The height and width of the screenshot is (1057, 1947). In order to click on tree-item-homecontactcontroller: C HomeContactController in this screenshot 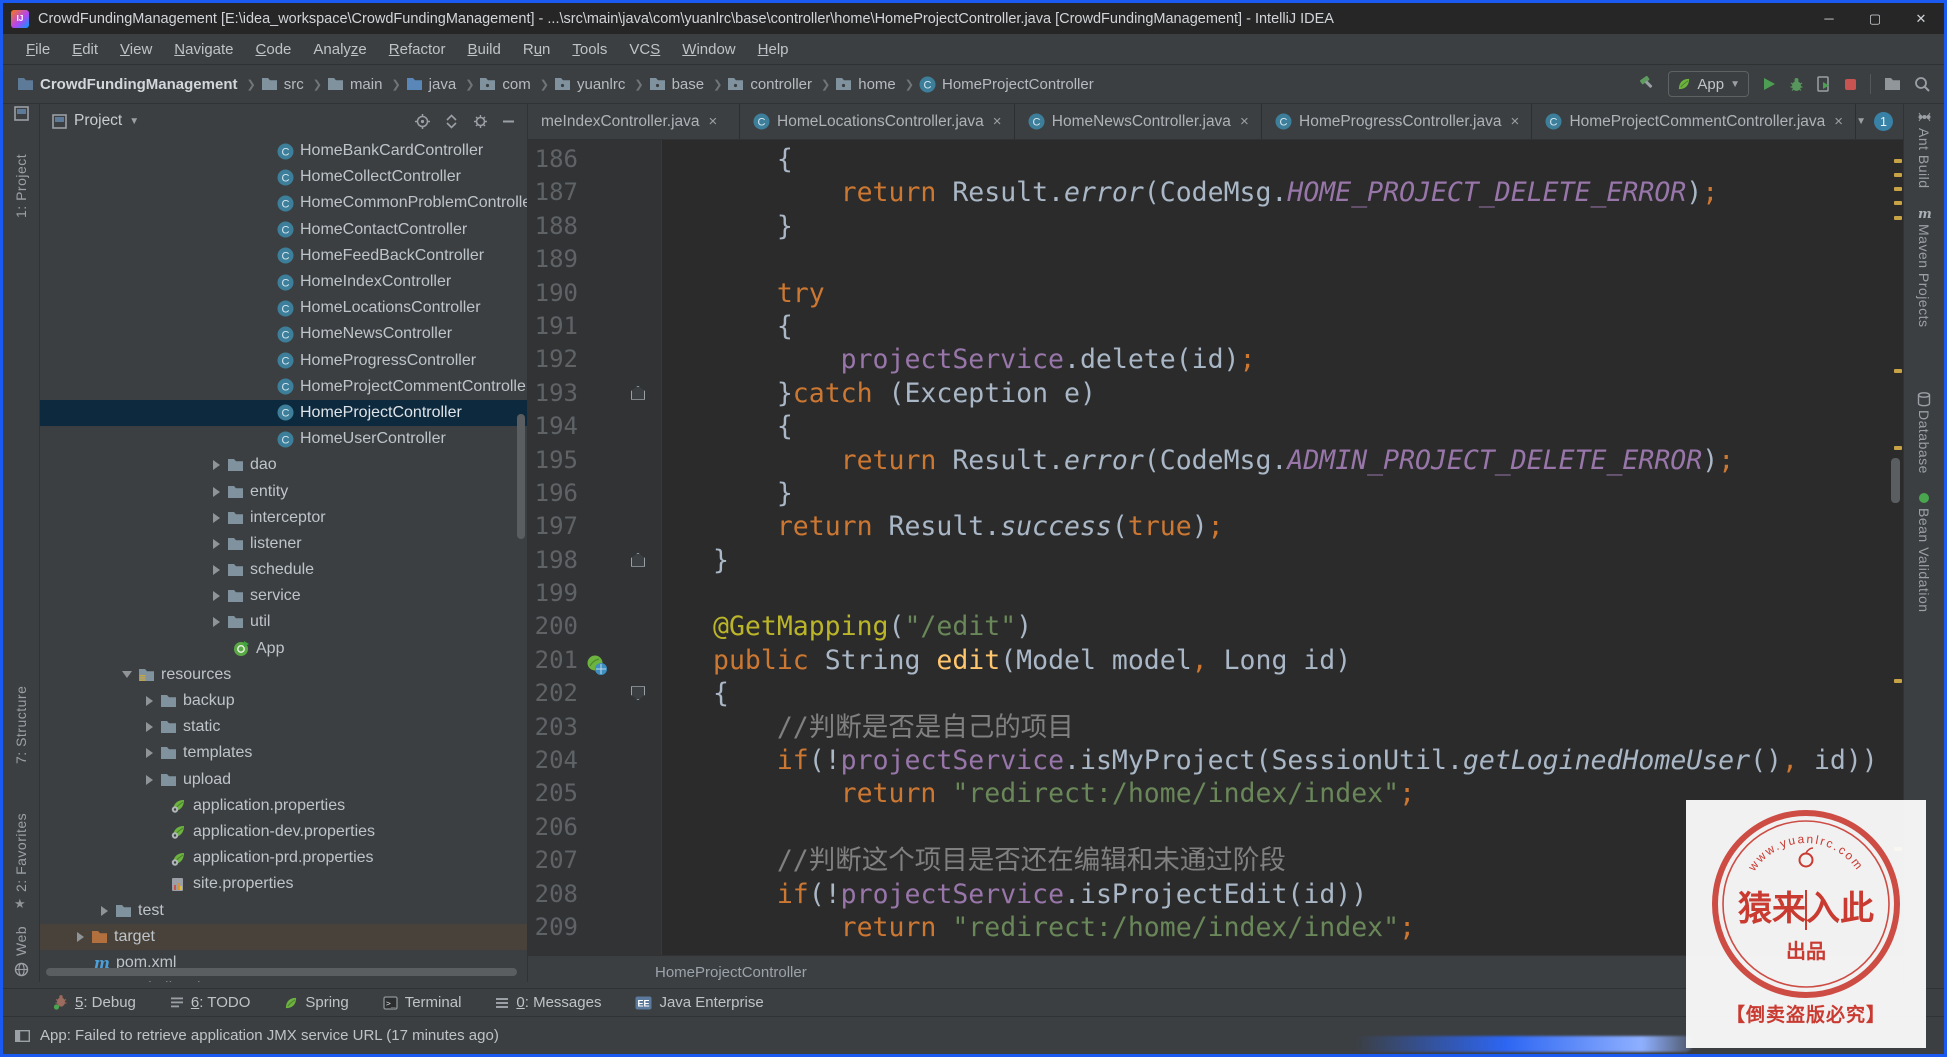, I will do `click(283, 230)`.